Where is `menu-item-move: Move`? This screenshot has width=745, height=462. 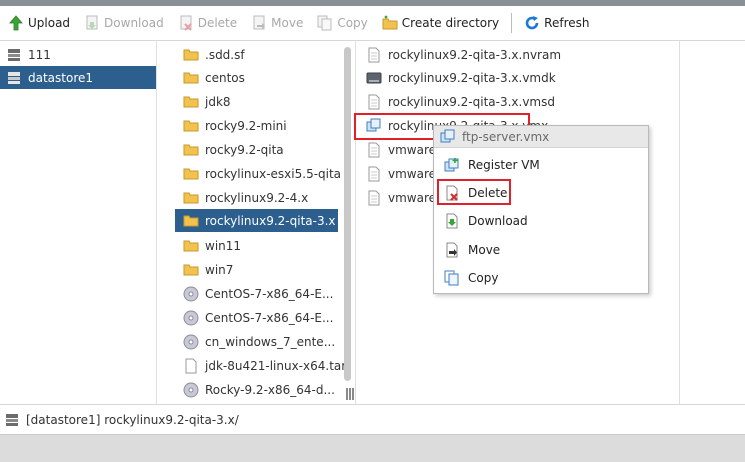 menu-item-move: Move is located at coordinates (541, 250).